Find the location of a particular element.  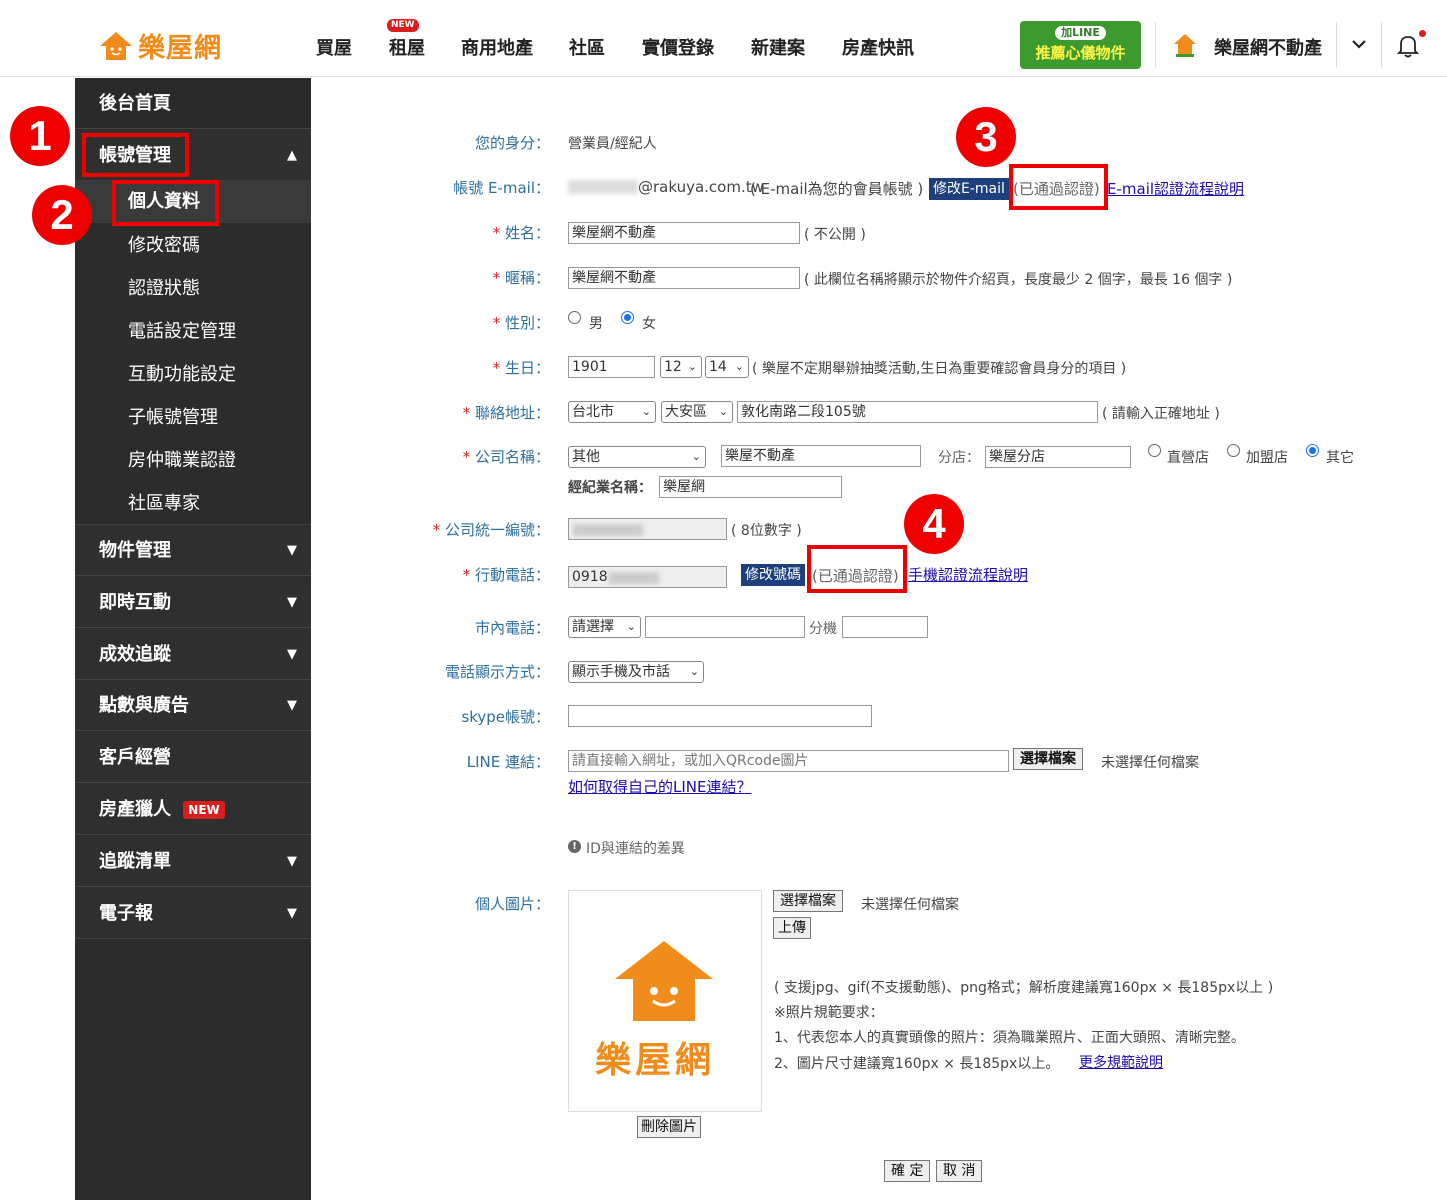

address-label: * 聯絡地址： is located at coordinates (506, 413).